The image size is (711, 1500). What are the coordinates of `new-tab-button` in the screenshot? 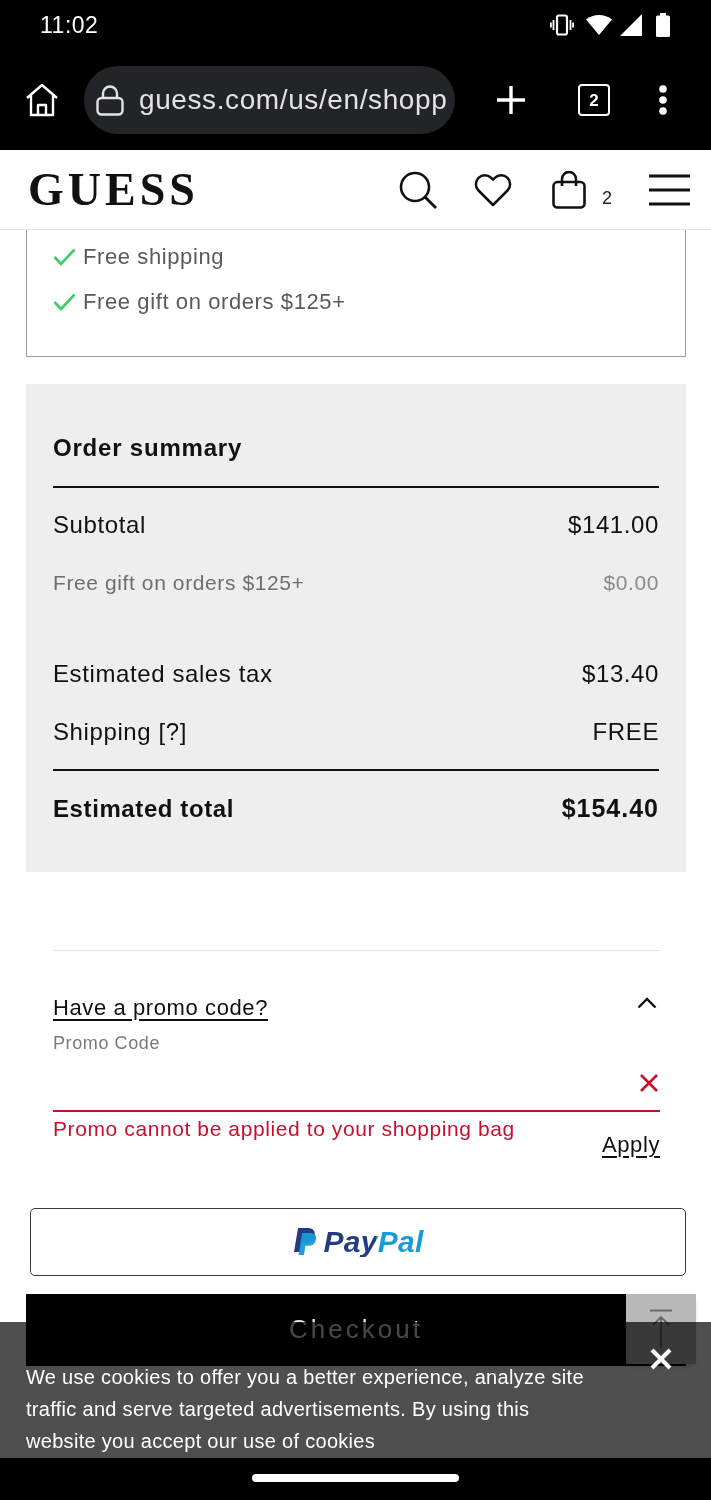 It's located at (511, 100).